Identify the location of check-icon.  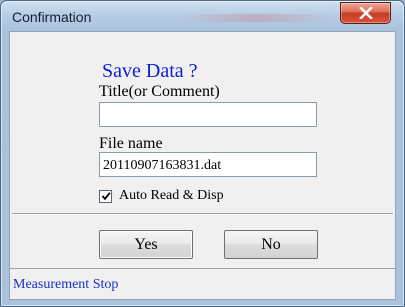
(106, 196).